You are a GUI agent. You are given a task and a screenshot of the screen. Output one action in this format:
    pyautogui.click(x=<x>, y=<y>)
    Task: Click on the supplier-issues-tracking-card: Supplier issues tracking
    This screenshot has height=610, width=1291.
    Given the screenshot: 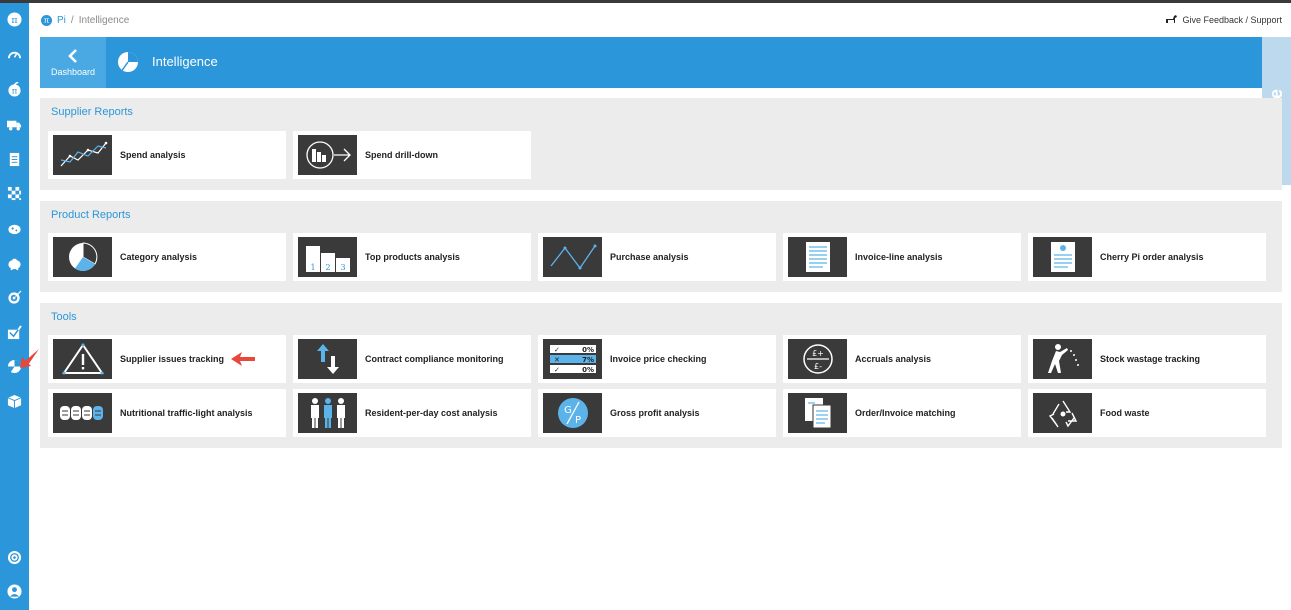 What is the action you would take?
    pyautogui.click(x=167, y=359)
    